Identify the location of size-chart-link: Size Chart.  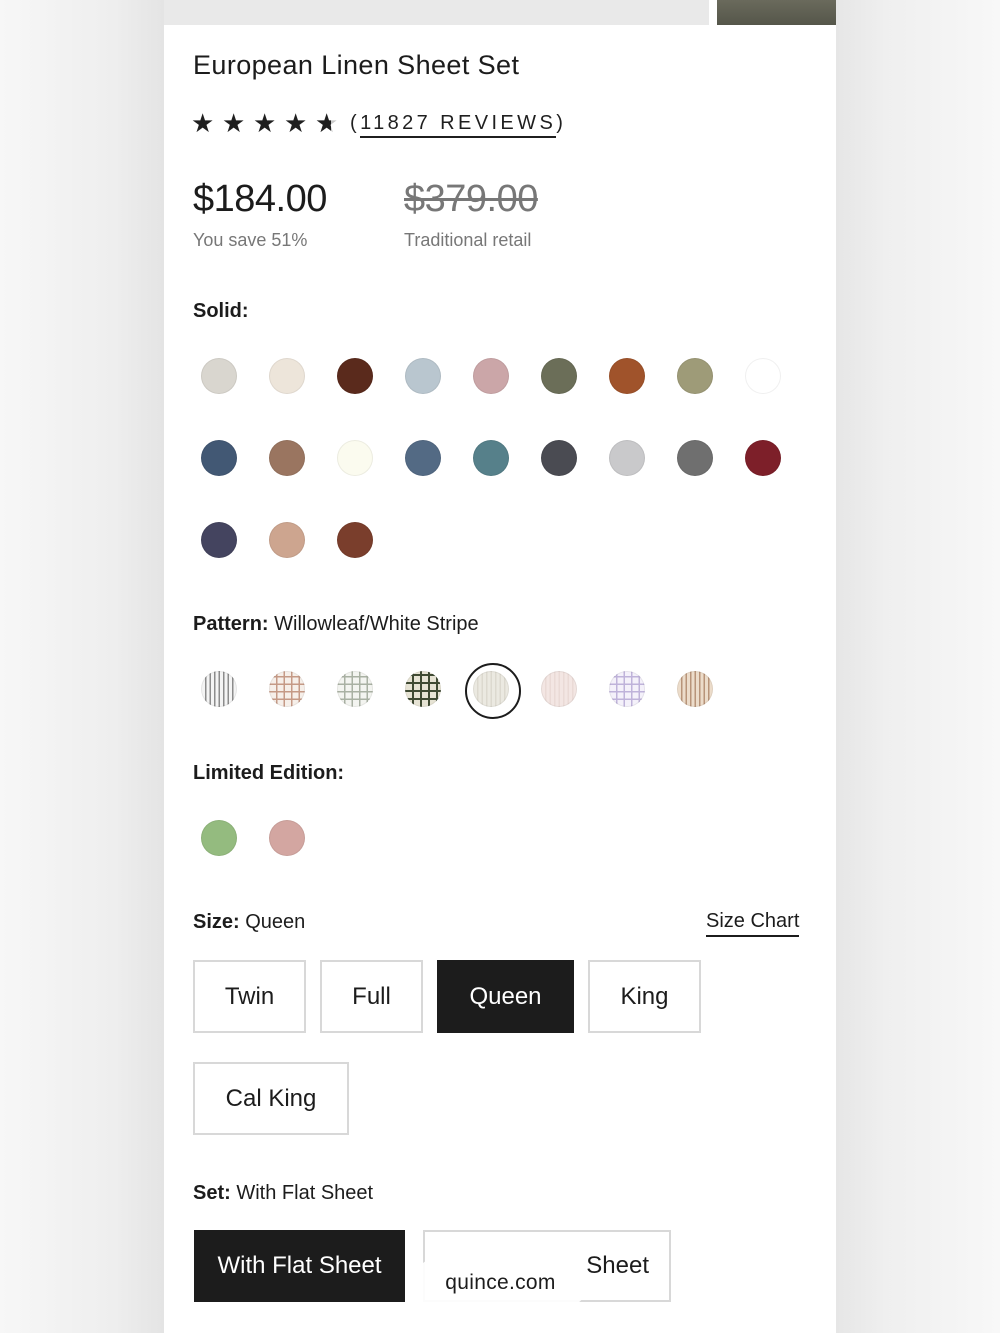
(753, 923).